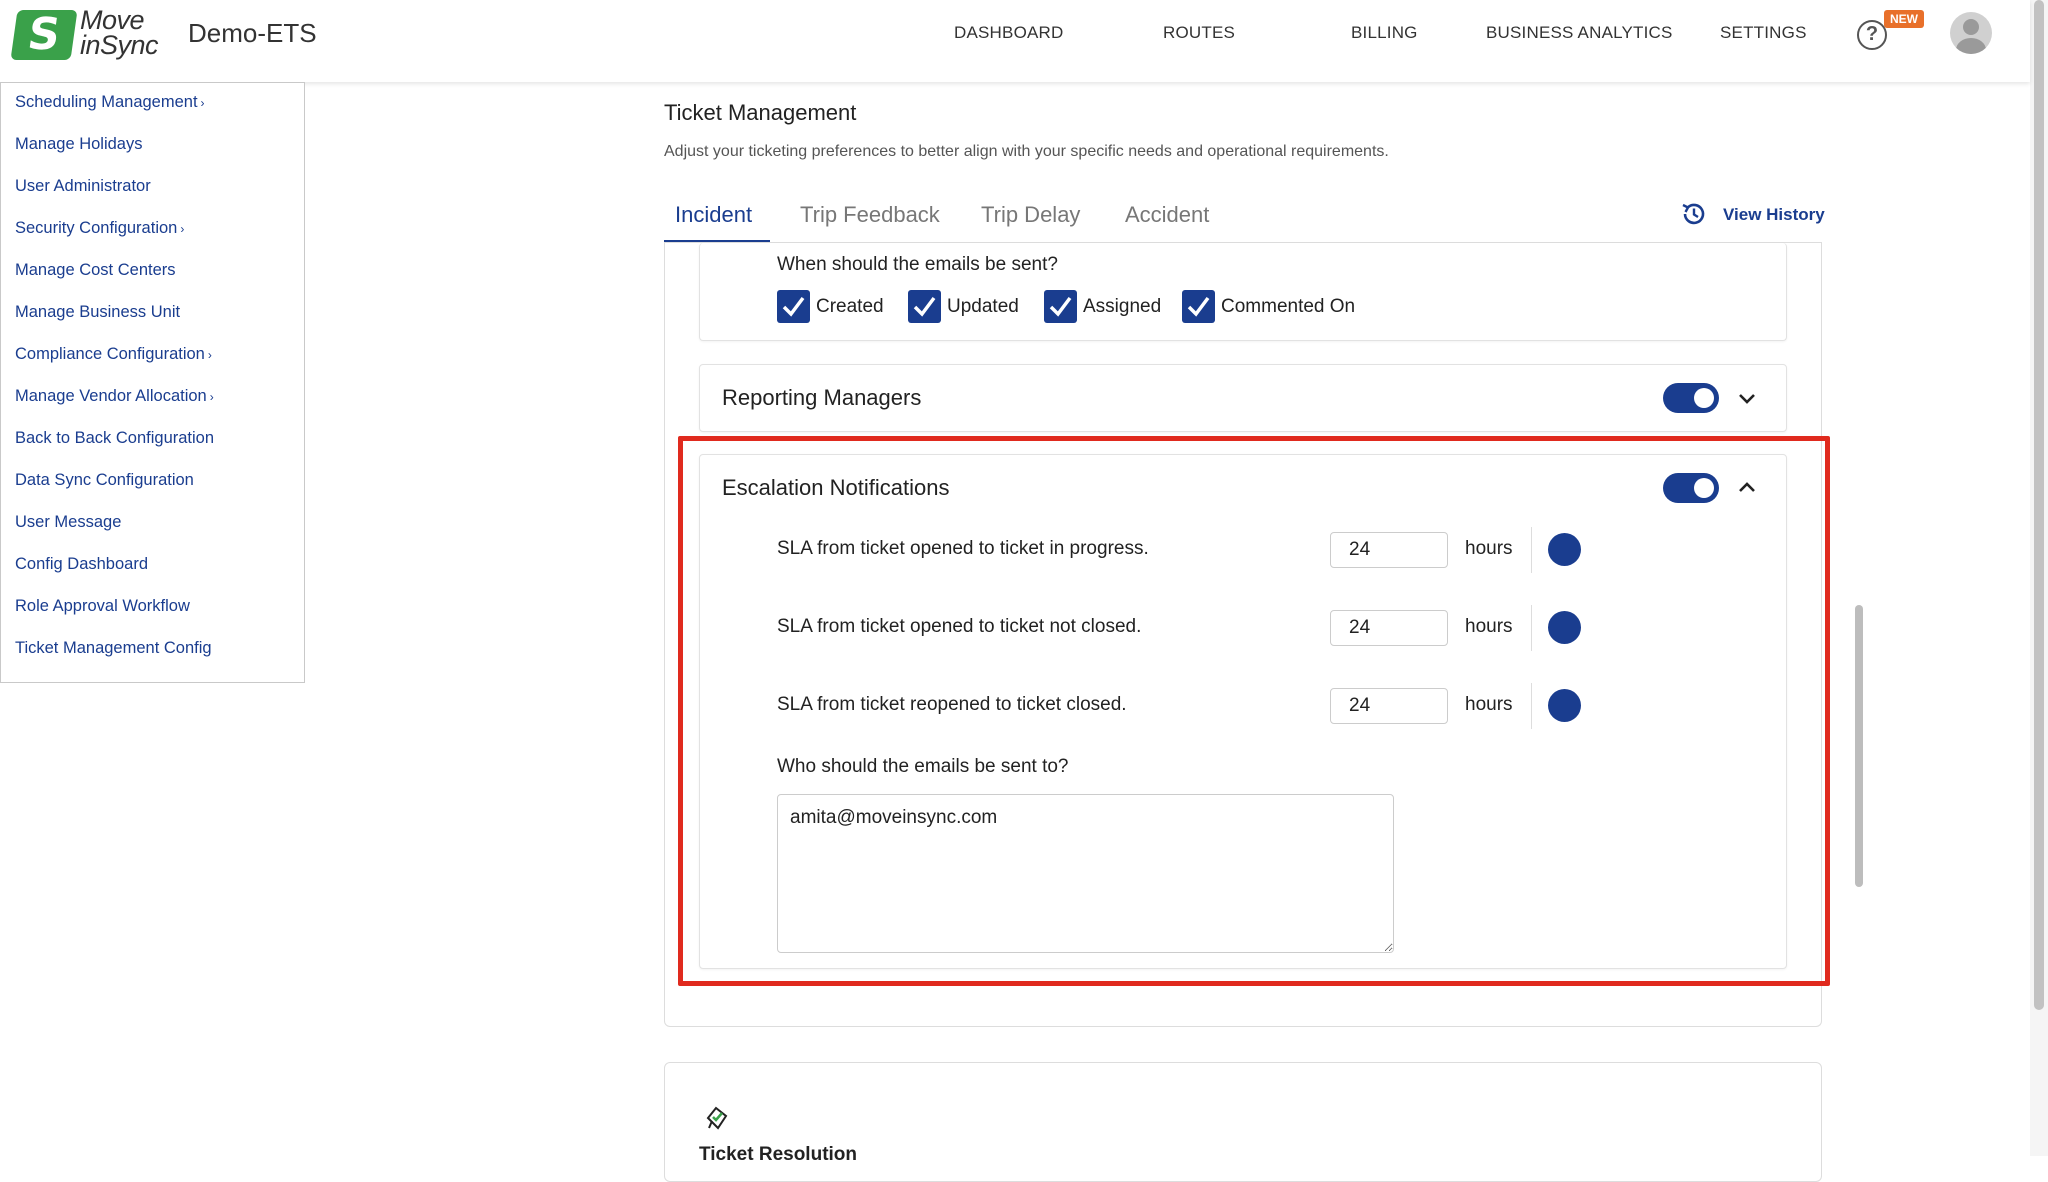  I want to click on menu-item-label: Manage Holidays, so click(79, 144).